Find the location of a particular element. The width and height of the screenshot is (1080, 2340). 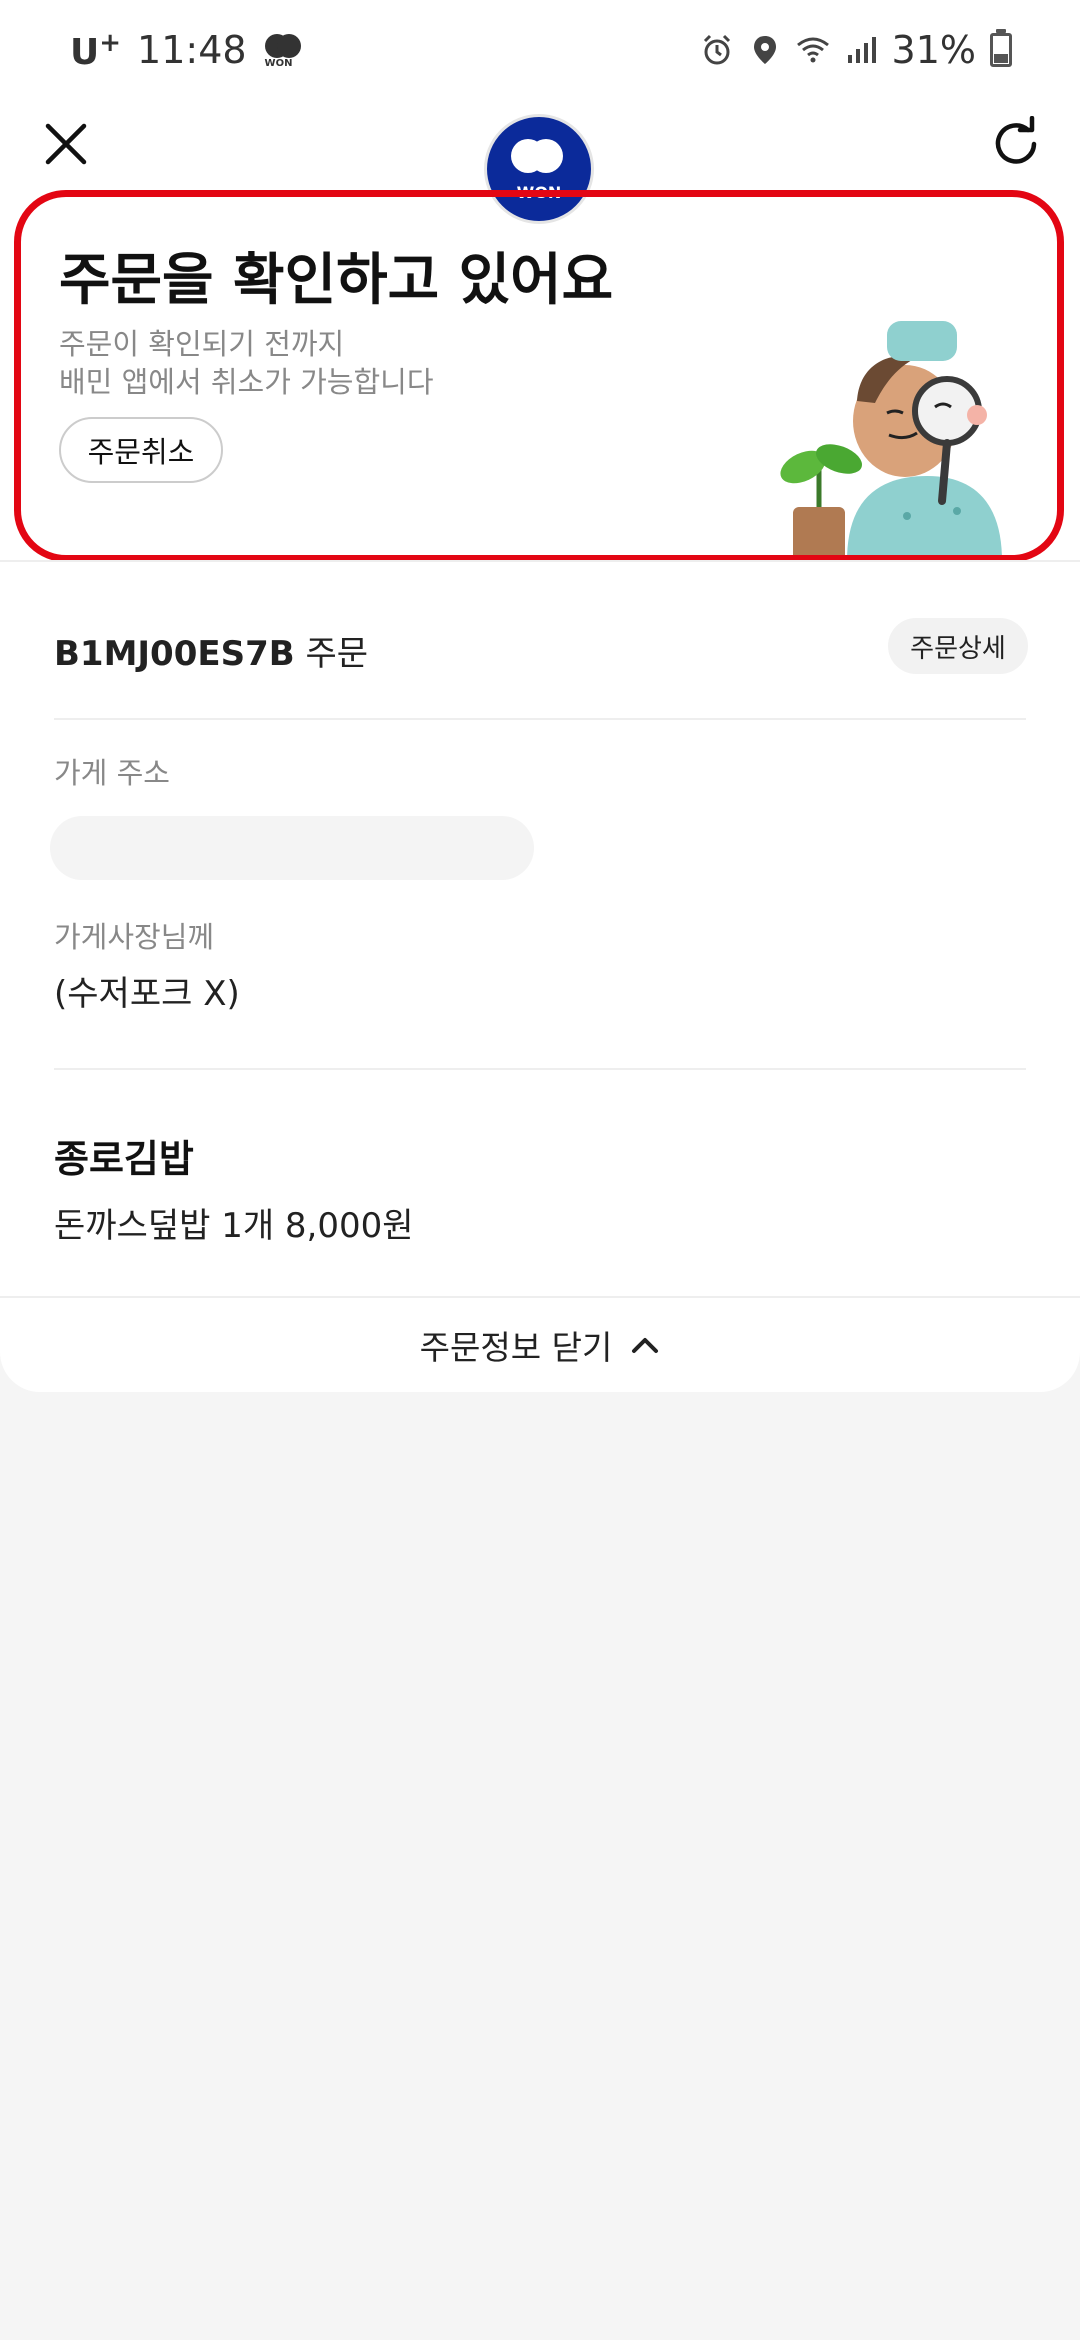

status-bar: U+ 11:48 WON 31% is located at coordinates (540, 50).